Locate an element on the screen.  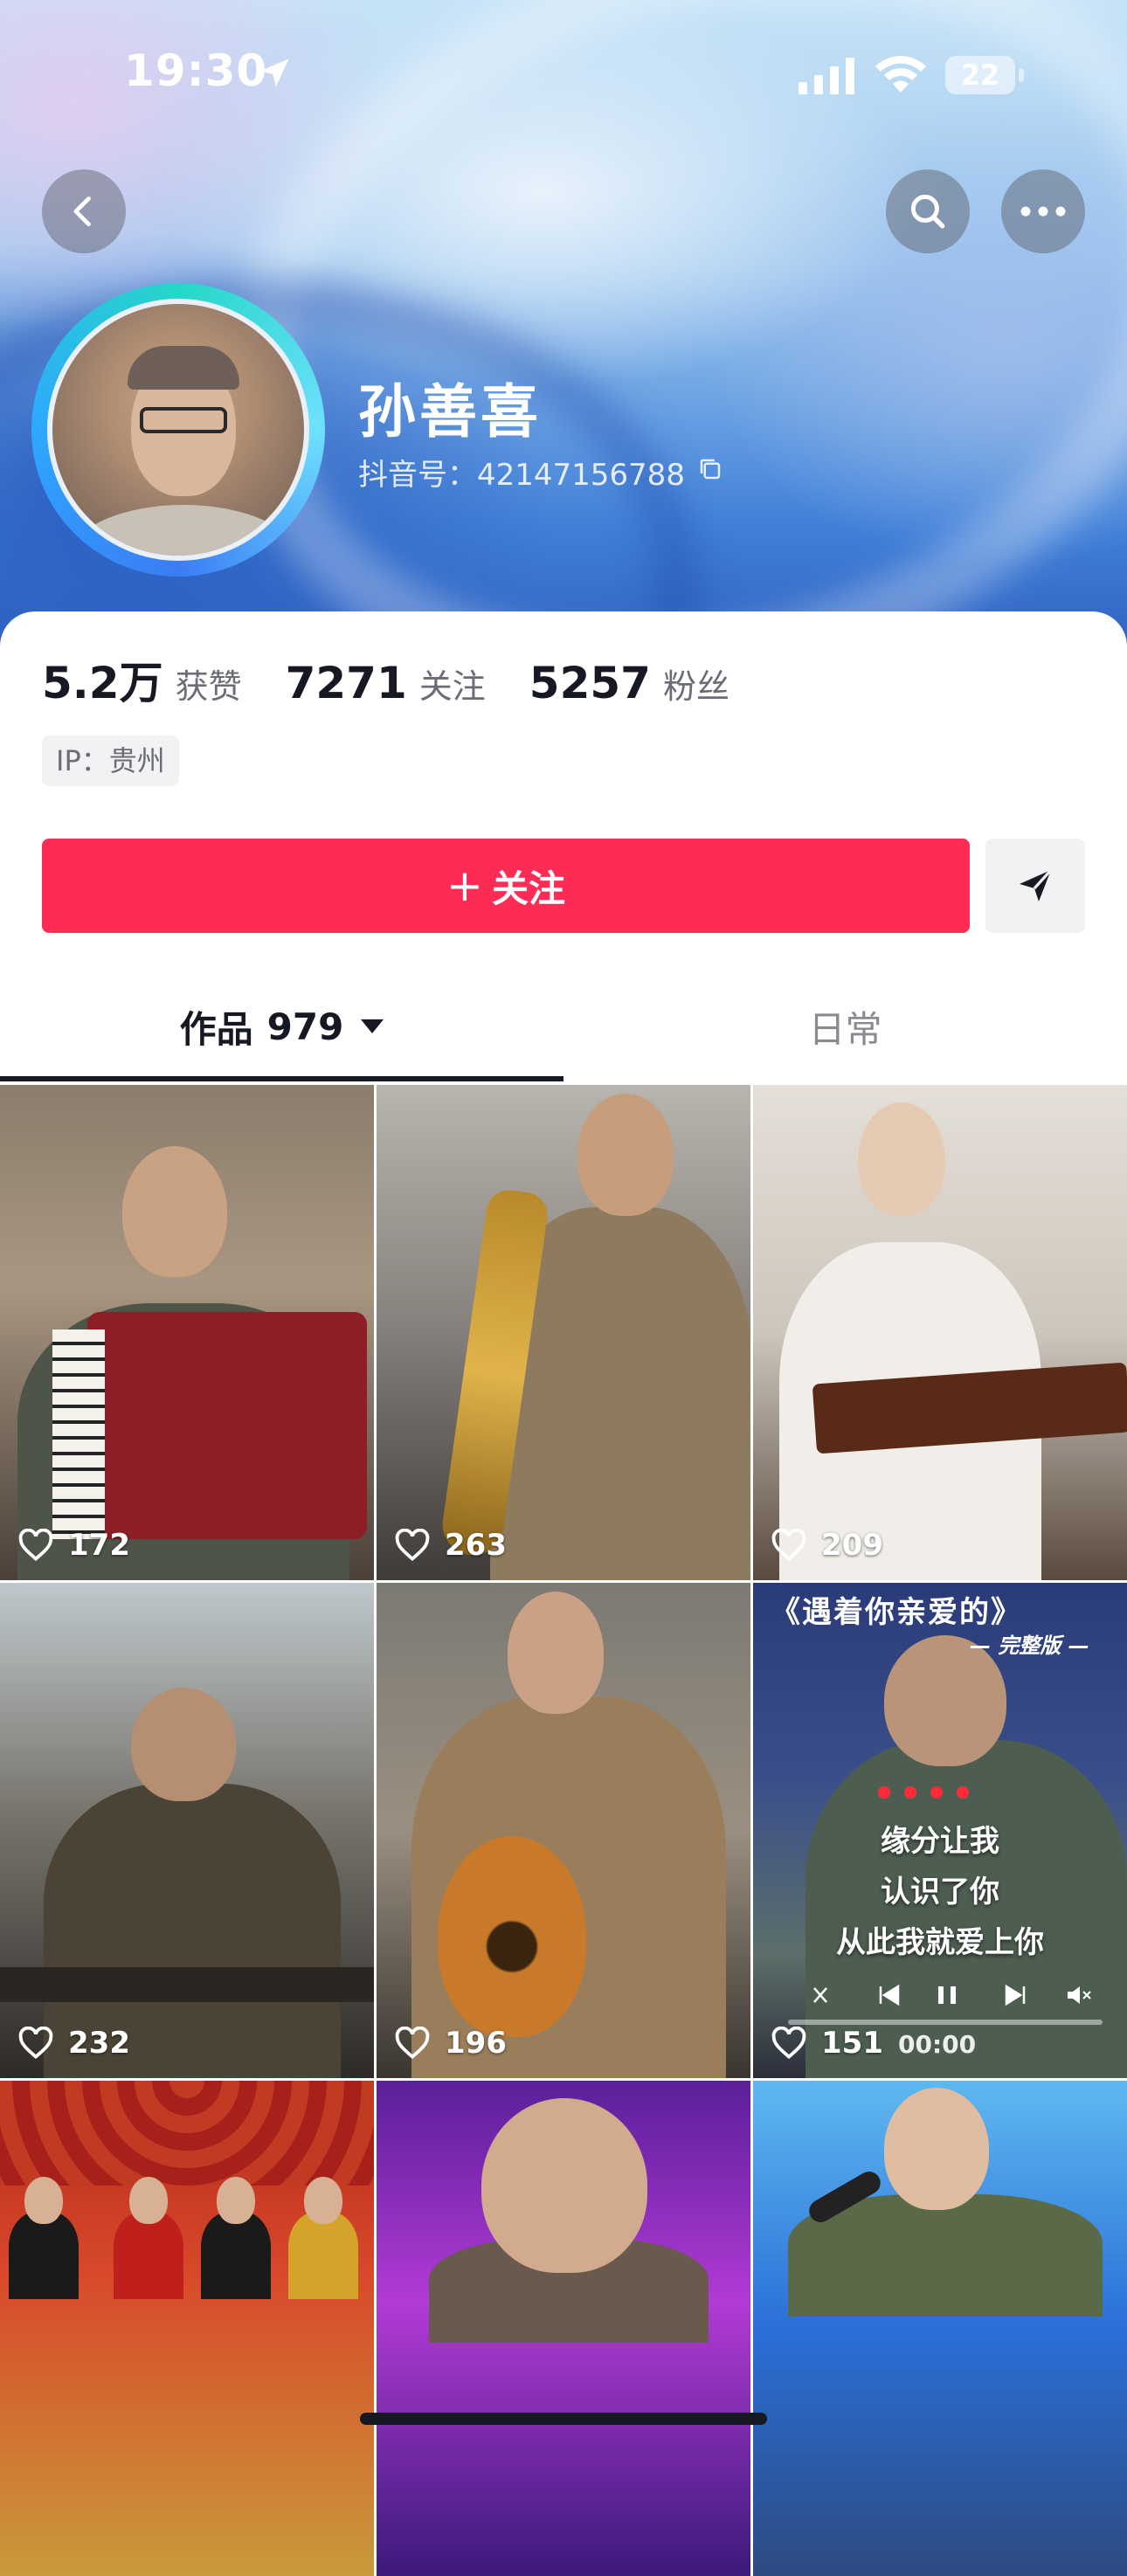
tab-works: 作品 979 is located at coordinates (282, 1026).